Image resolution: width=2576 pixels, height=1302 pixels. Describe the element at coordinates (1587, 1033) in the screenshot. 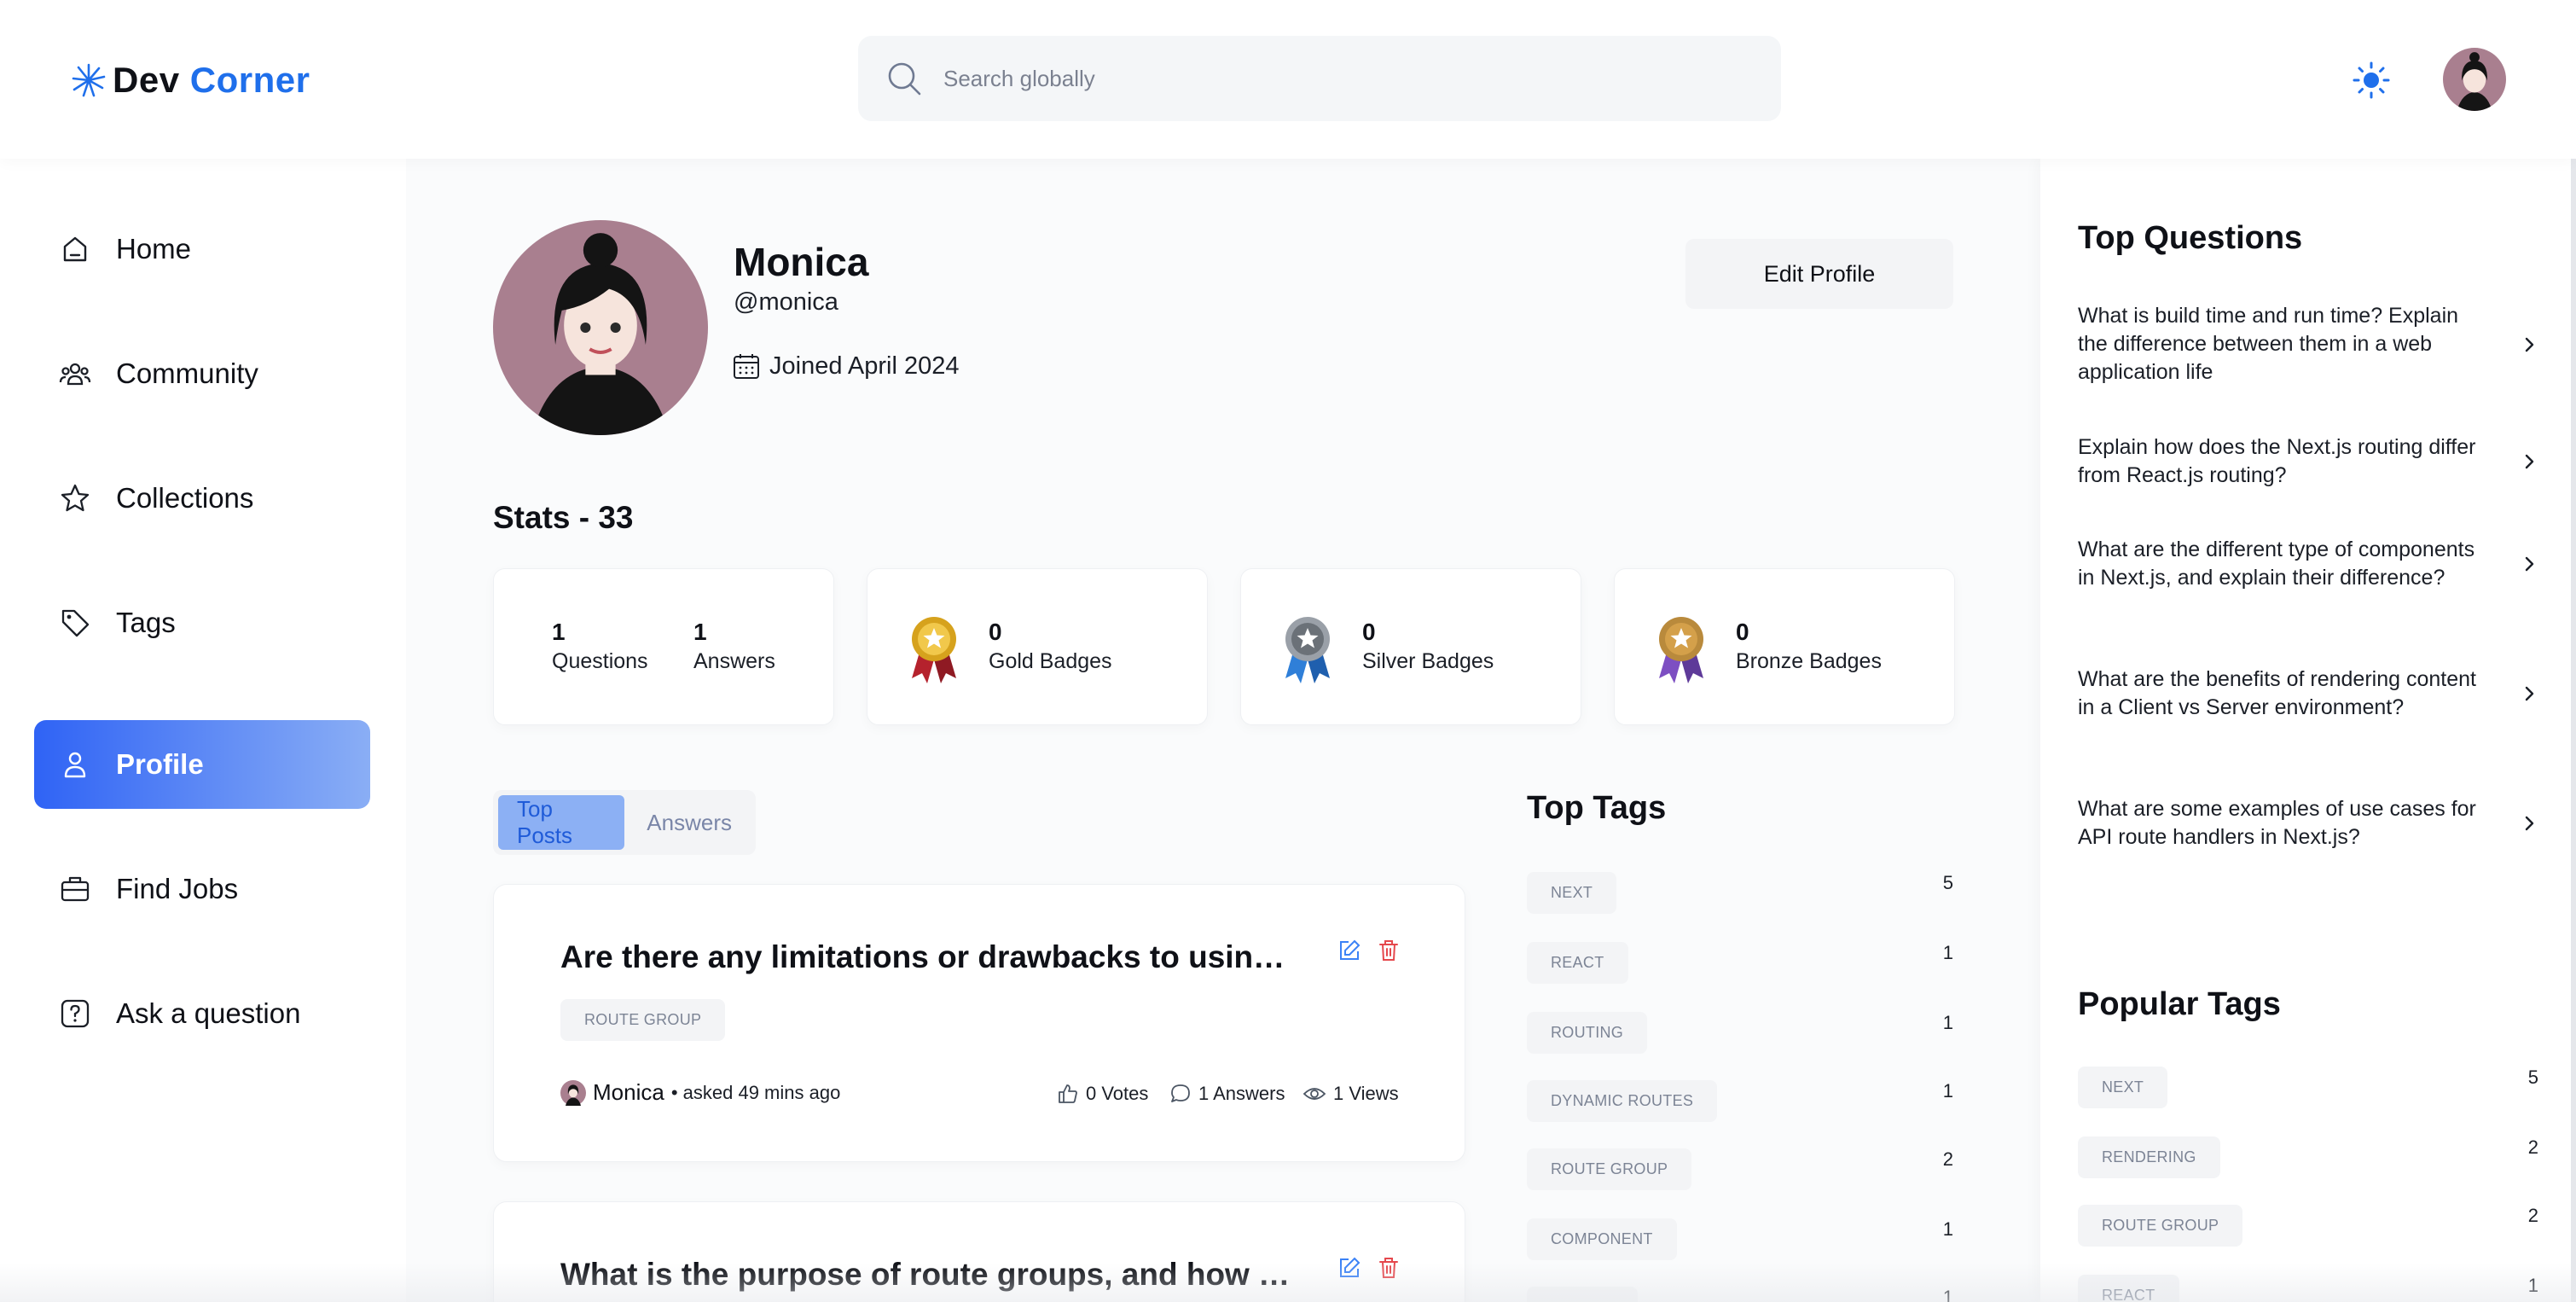

I see `tag-badge: ROUTING` at that location.